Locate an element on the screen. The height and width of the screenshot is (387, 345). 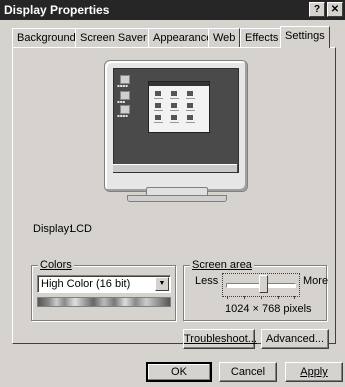
monitor-foot is located at coordinates (177, 198).